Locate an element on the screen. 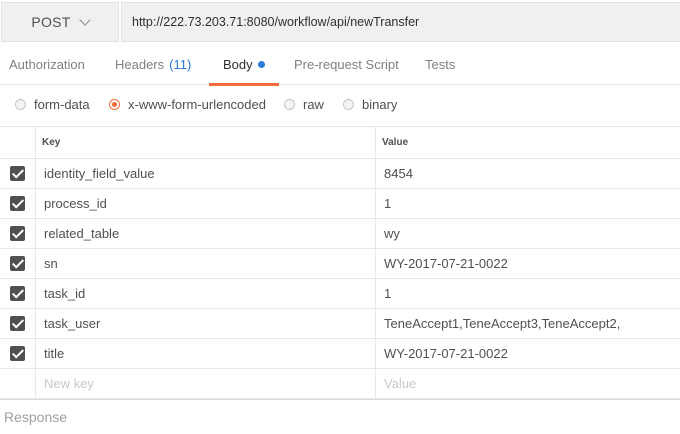 This screenshot has height=434, width=680. tab-authorization-label: Authorization is located at coordinates (47, 64).